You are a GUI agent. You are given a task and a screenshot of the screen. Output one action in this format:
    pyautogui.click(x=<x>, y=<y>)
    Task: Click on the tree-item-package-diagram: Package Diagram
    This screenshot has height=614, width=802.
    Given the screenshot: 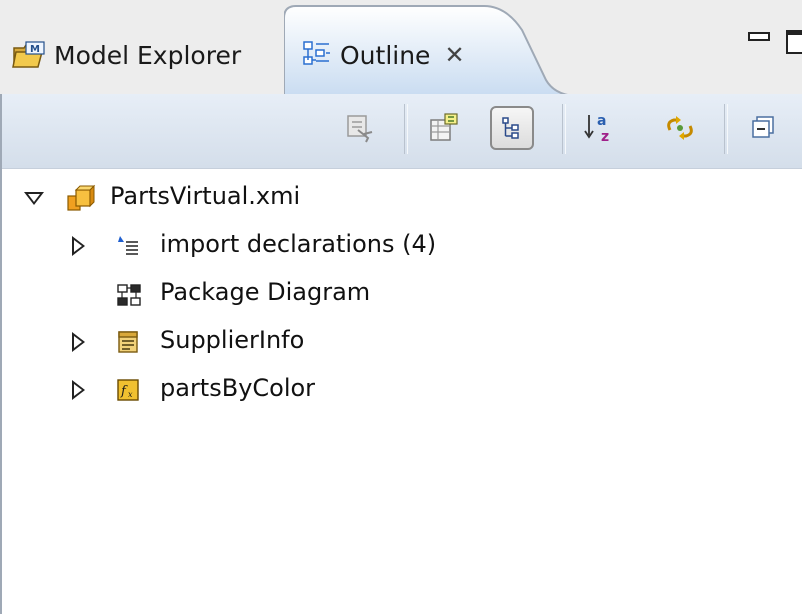 What is the action you would take?
    pyautogui.click(x=392, y=294)
    